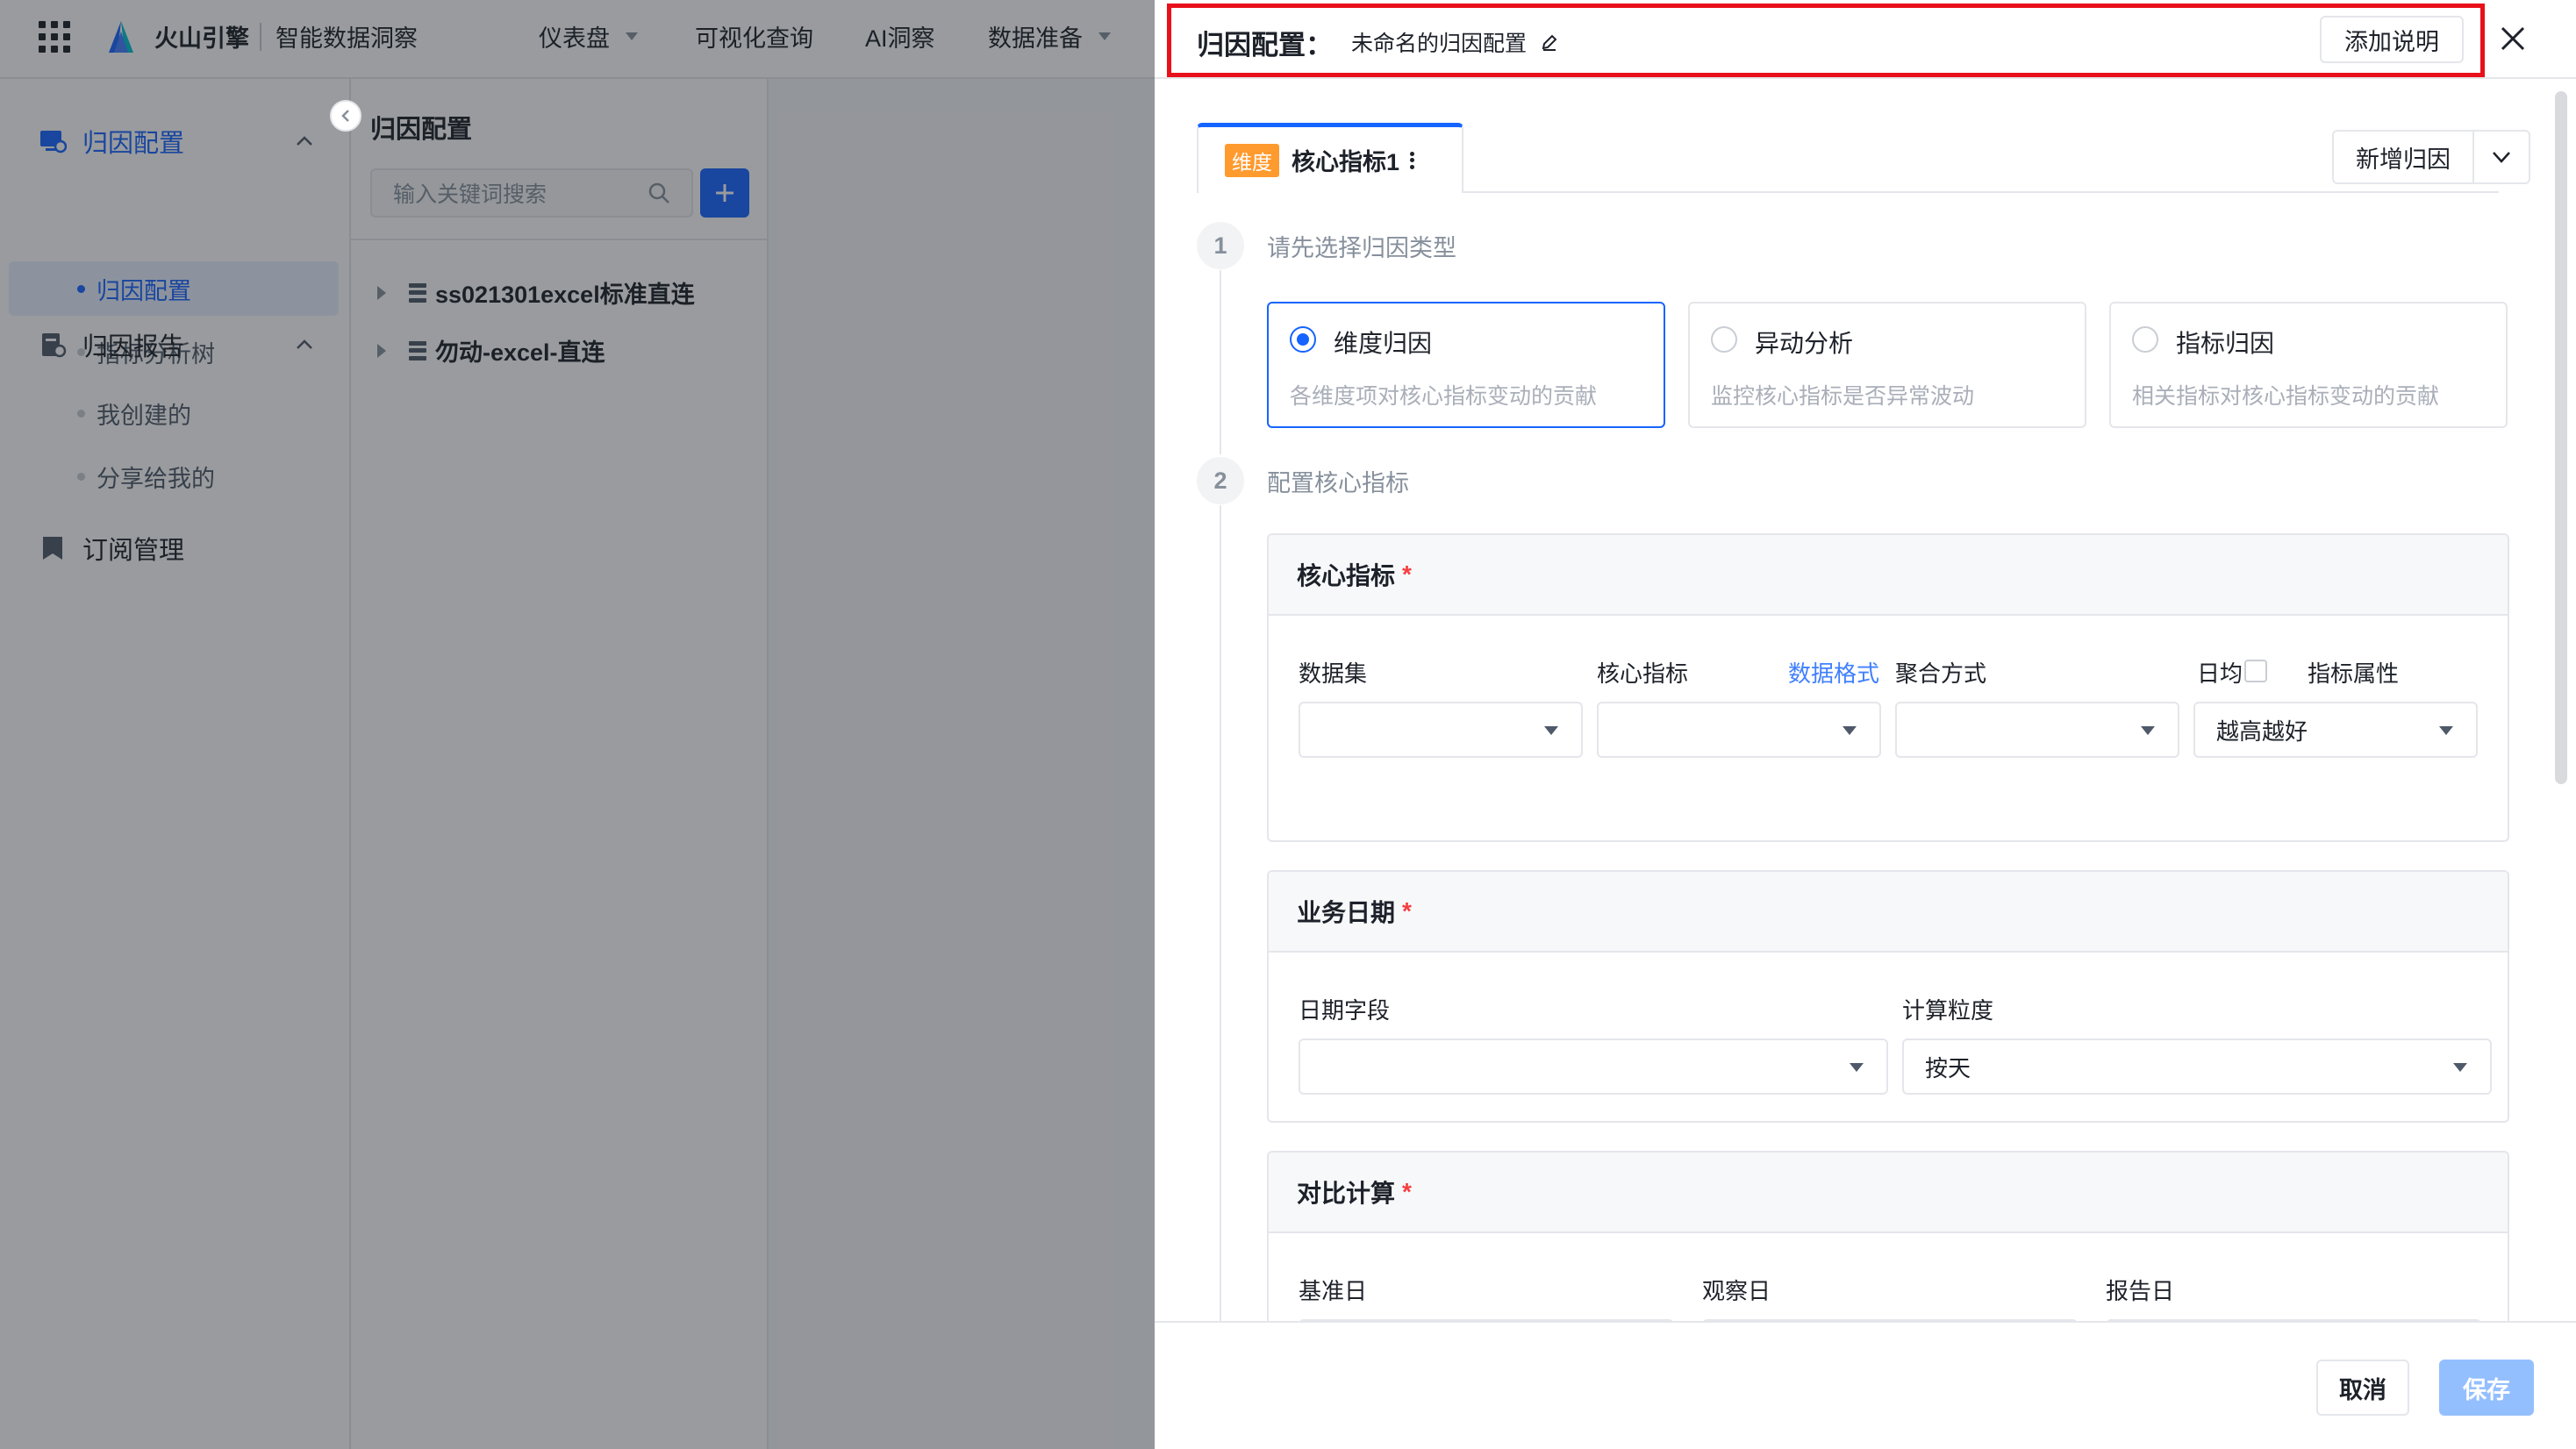 The image size is (2576, 1449). Describe the element at coordinates (1346, 912) in the screenshot. I see `section-title: 业务日期` at that location.